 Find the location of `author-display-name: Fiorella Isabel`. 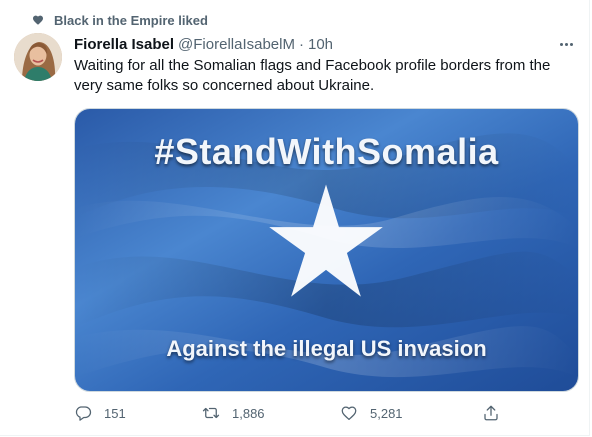

author-display-name: Fiorella Isabel is located at coordinates (124, 44).